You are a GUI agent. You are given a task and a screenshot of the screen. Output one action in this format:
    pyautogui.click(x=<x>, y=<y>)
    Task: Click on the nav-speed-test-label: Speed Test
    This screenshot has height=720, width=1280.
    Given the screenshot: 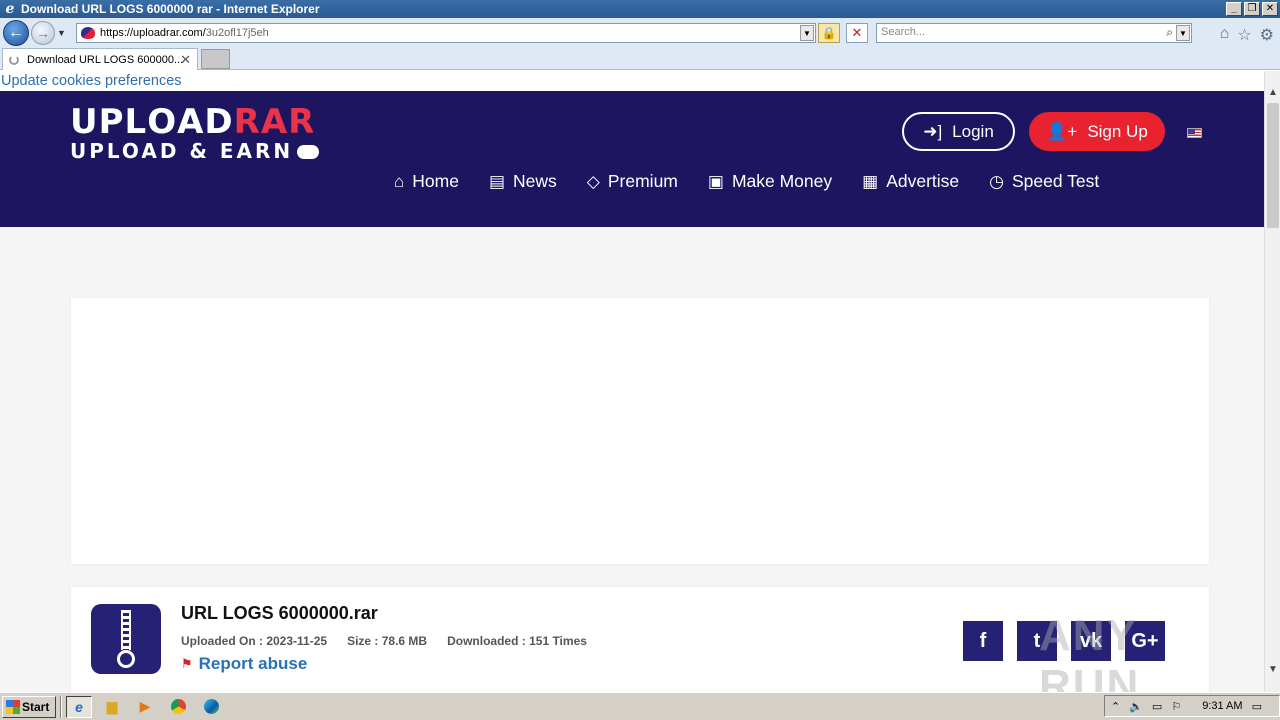 What is the action you would take?
    pyautogui.click(x=1056, y=181)
    